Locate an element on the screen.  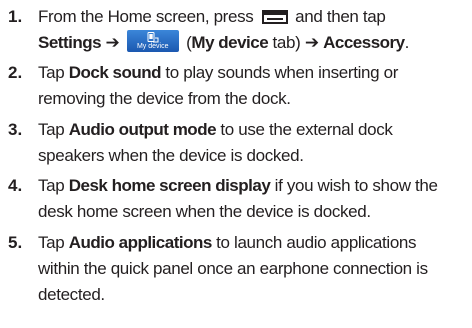
step-line: From the Home screen, press and then tap is located at coordinates (254, 17).